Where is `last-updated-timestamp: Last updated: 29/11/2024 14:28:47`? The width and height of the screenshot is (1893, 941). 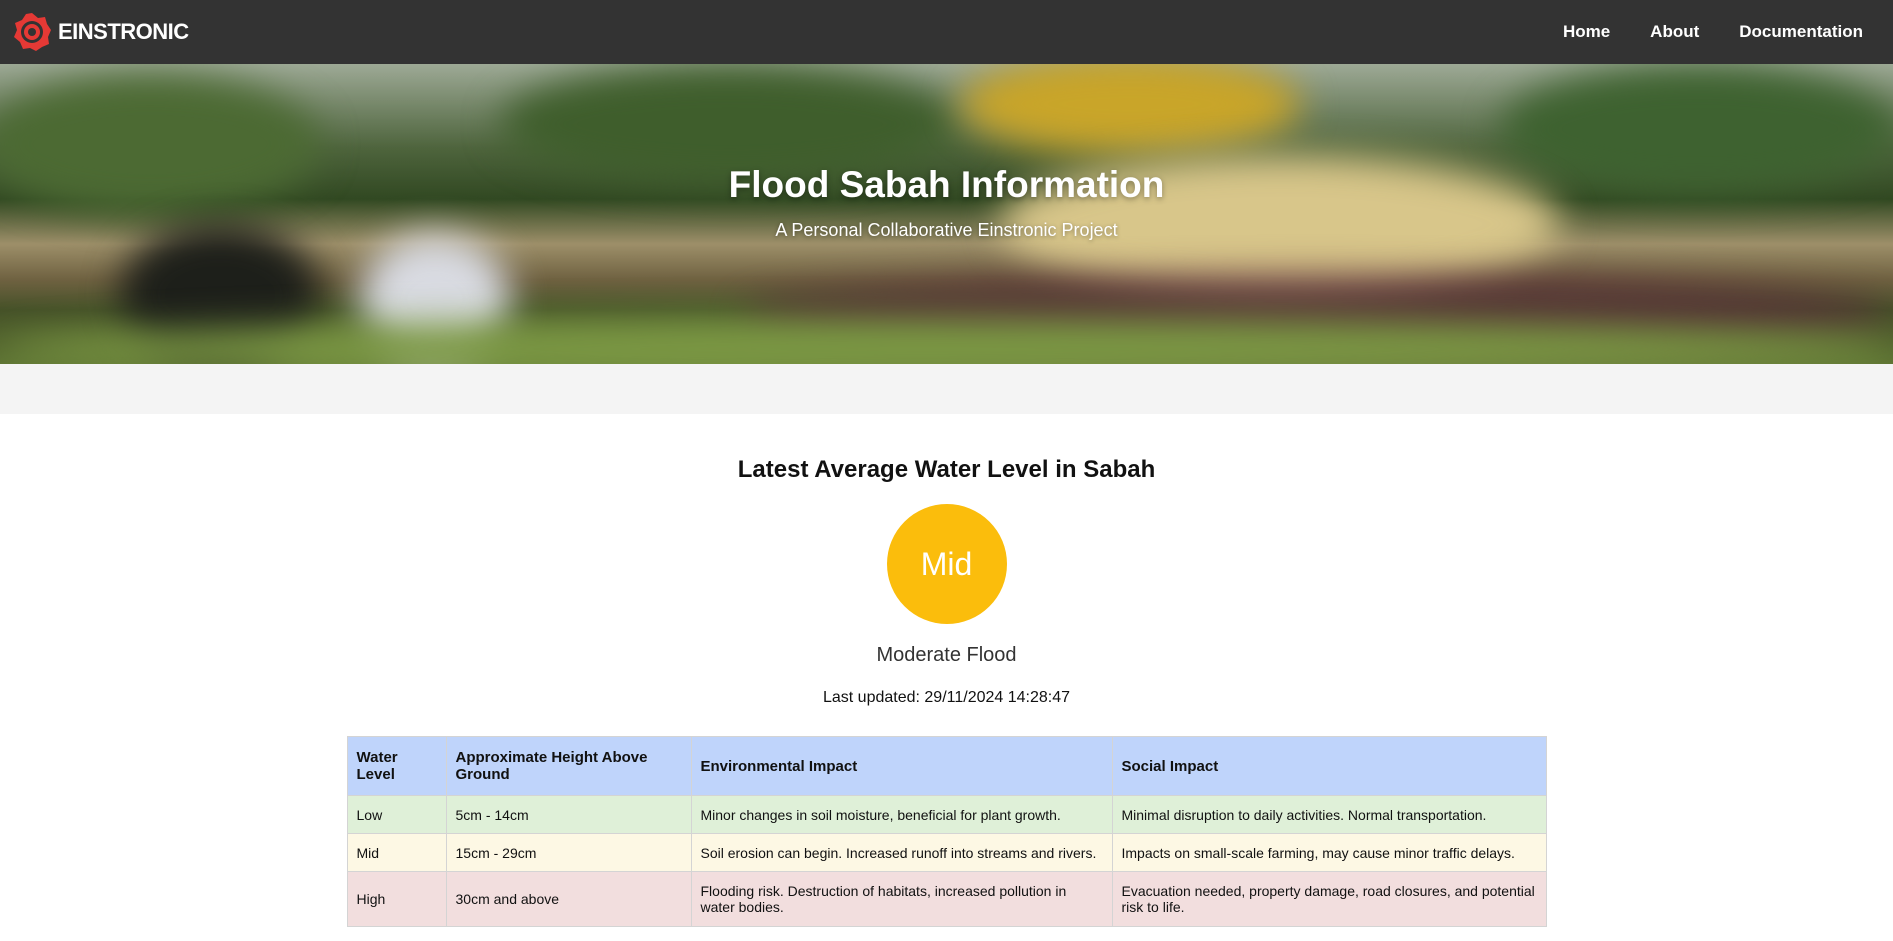
last-updated-timestamp: Last updated: 29/11/2024 14:28:47 is located at coordinates (946, 697).